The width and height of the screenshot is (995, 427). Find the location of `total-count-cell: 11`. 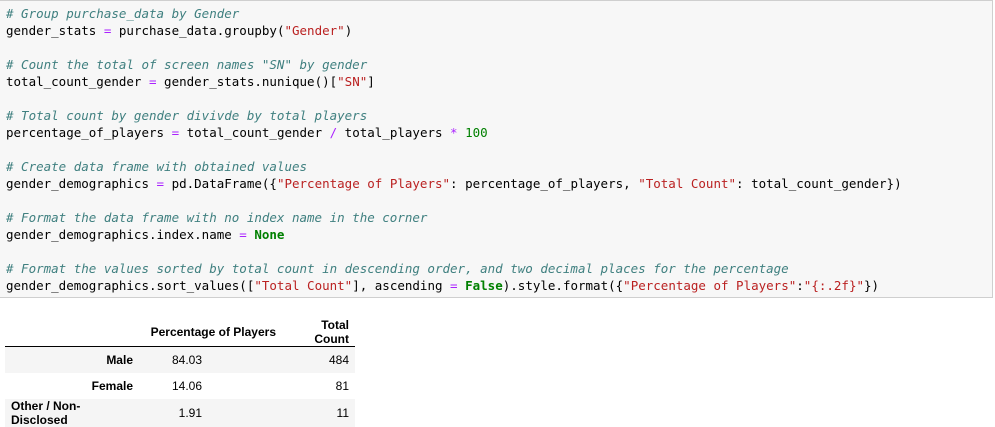

total-count-cell: 11 is located at coordinates (342, 412).